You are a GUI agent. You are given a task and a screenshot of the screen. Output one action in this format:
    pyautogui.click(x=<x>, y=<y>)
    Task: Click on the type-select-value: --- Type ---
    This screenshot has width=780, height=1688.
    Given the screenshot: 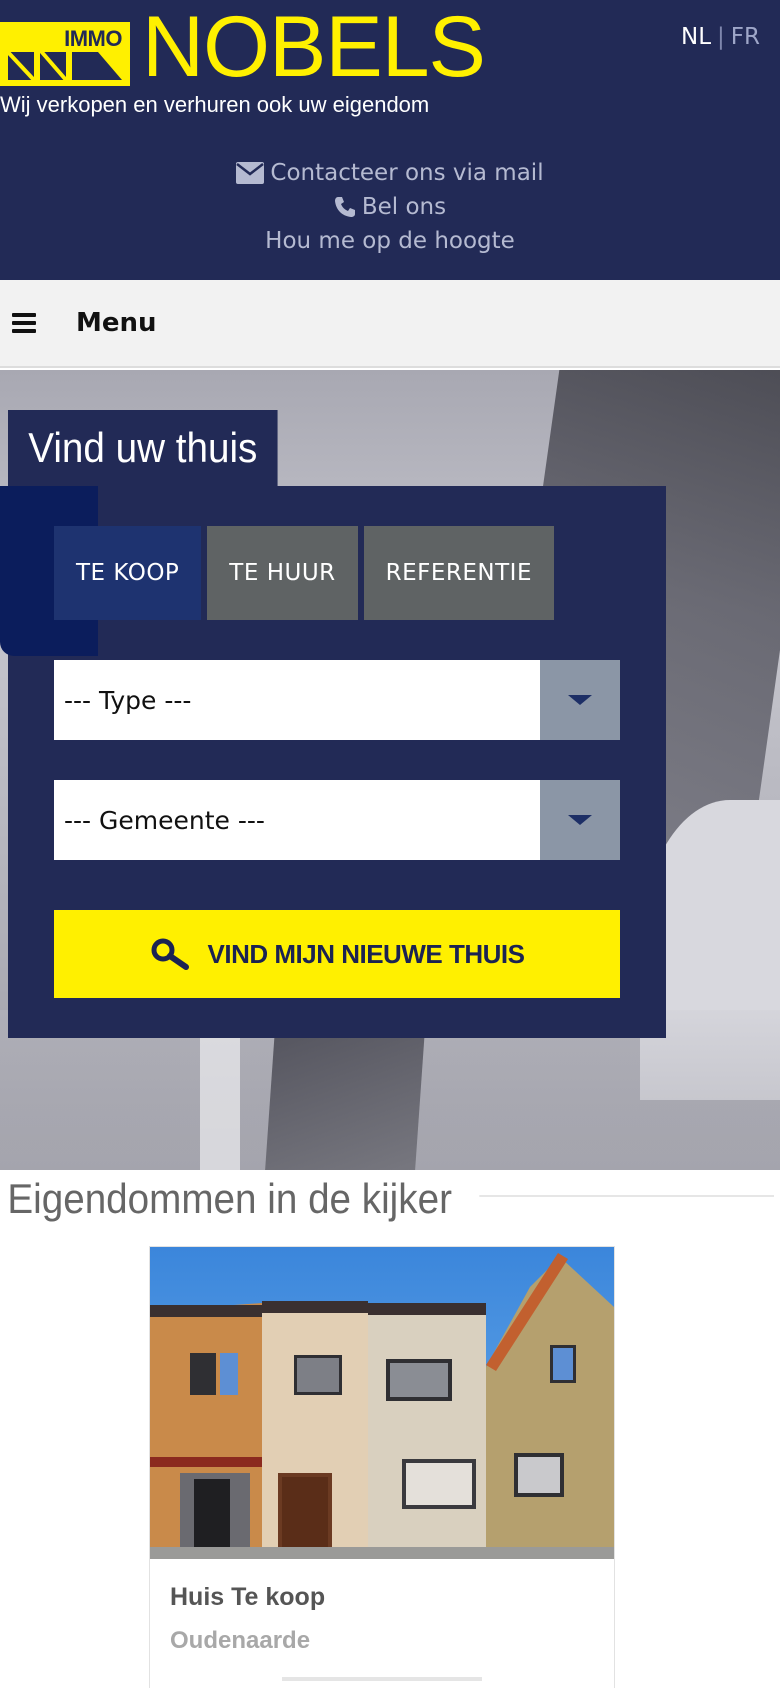 What is the action you would take?
    pyautogui.click(x=128, y=700)
    